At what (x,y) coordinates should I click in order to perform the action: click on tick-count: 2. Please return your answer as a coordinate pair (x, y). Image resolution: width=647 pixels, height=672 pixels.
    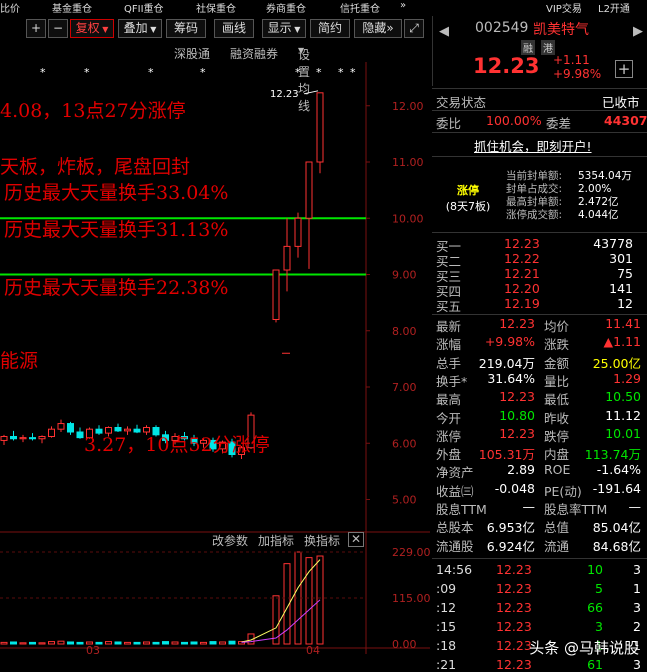
    Looking at the image, I should click on (637, 626).